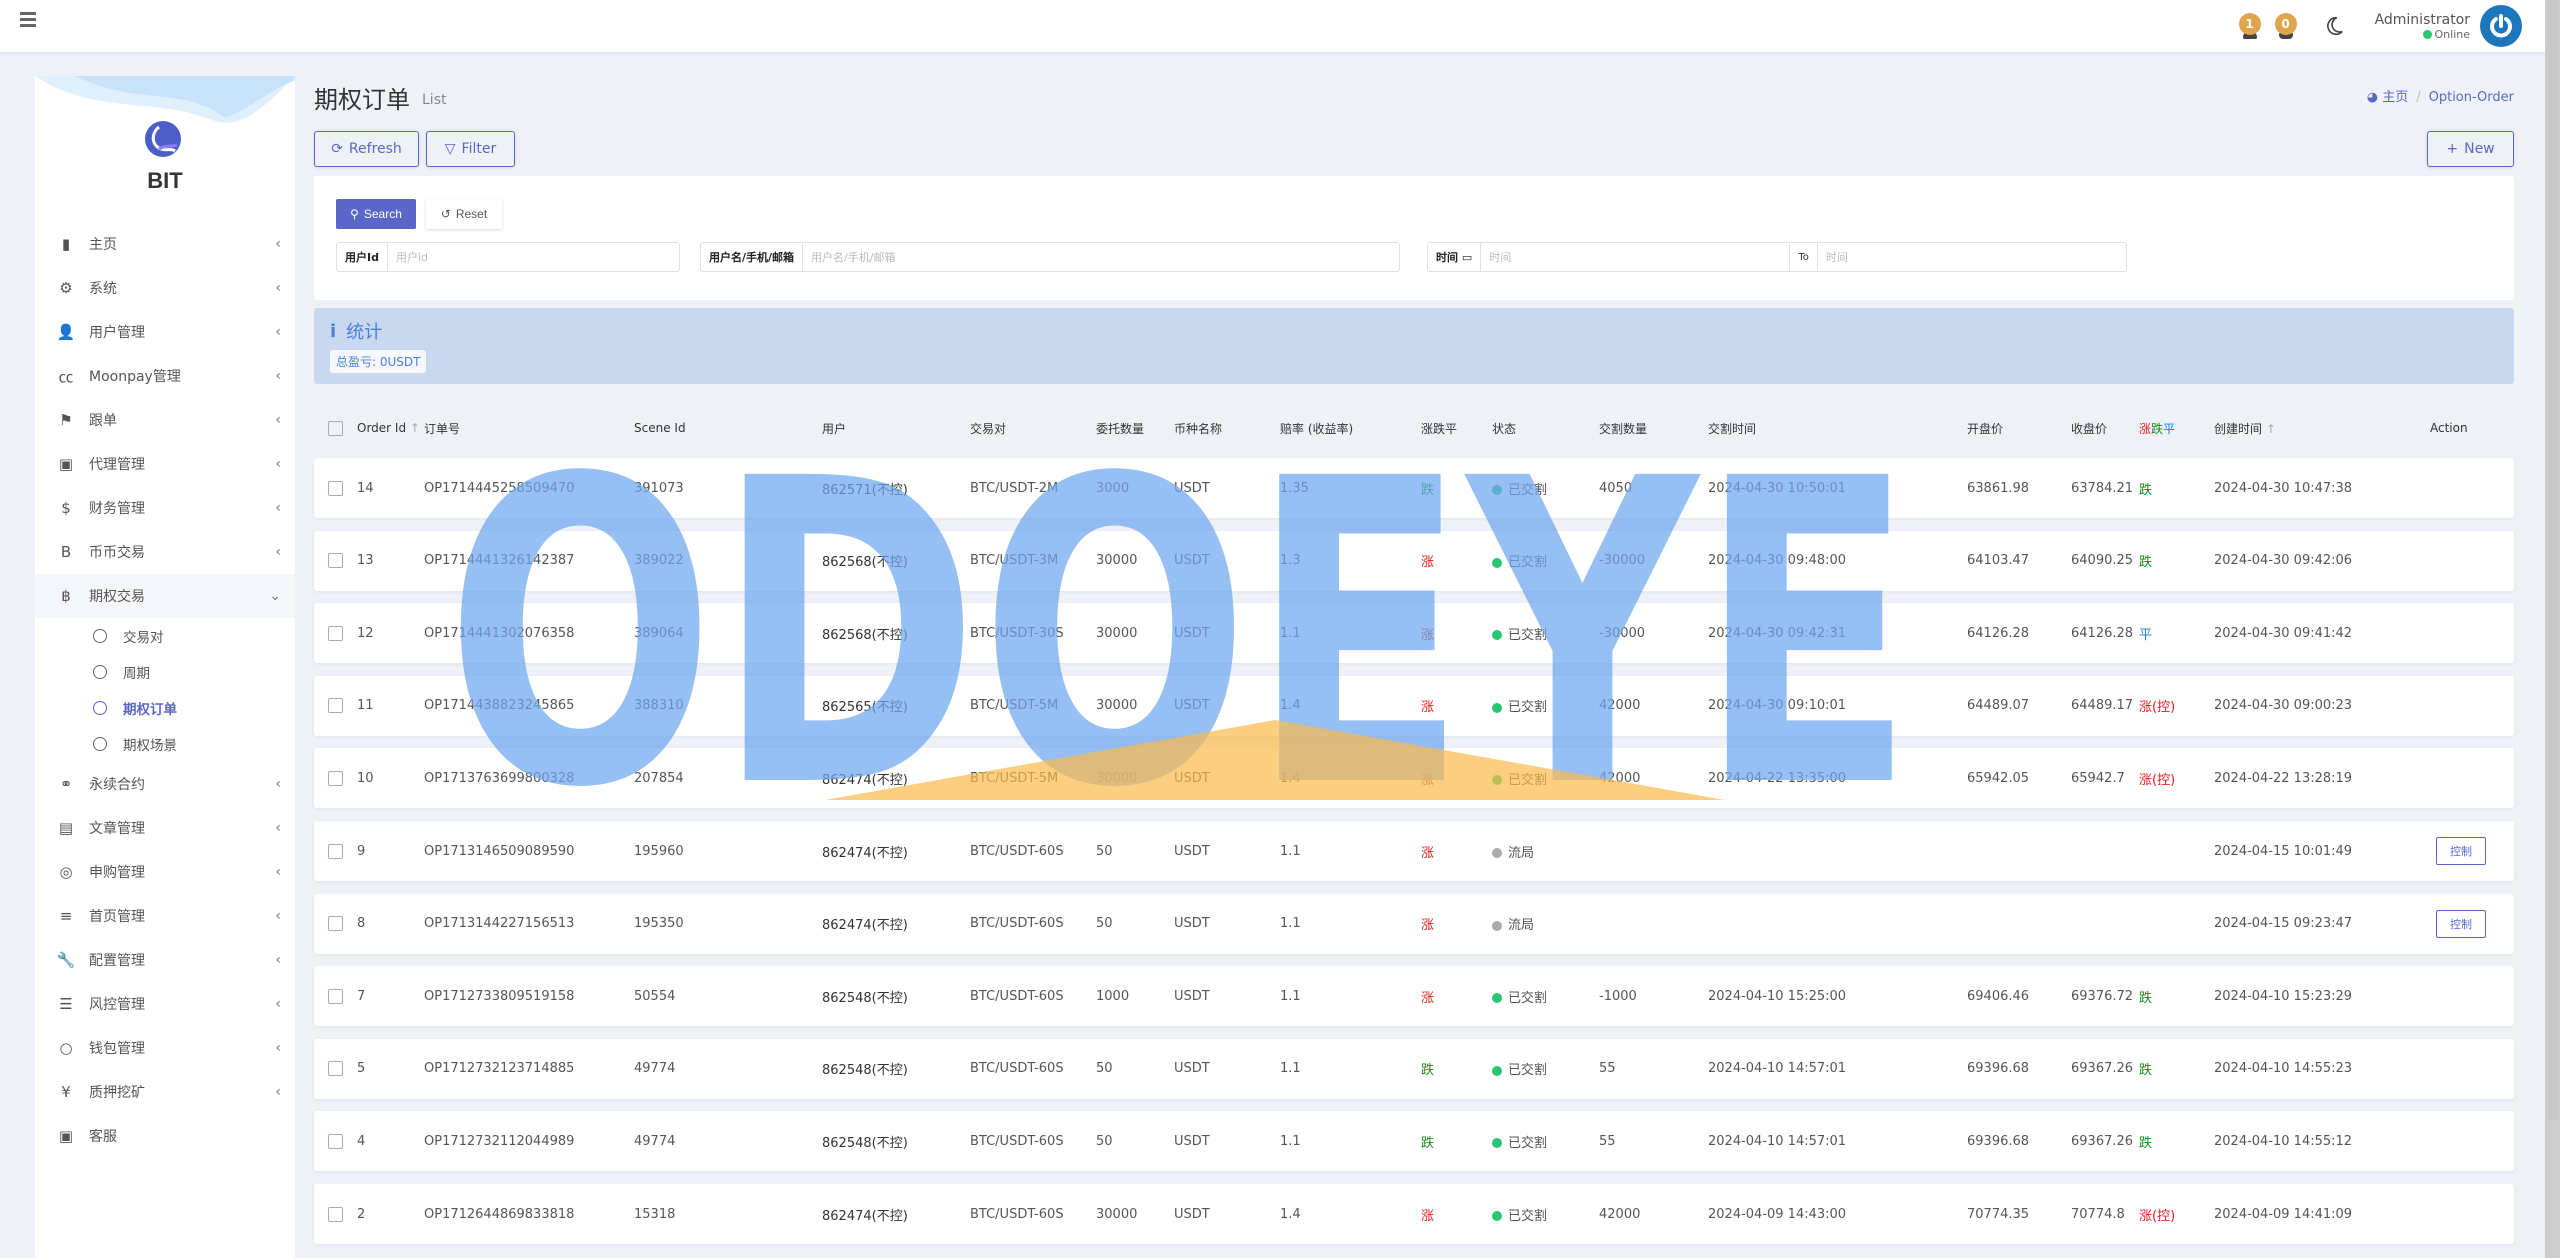 The height and width of the screenshot is (1258, 2560). I want to click on select-all-checkbox, so click(335, 428).